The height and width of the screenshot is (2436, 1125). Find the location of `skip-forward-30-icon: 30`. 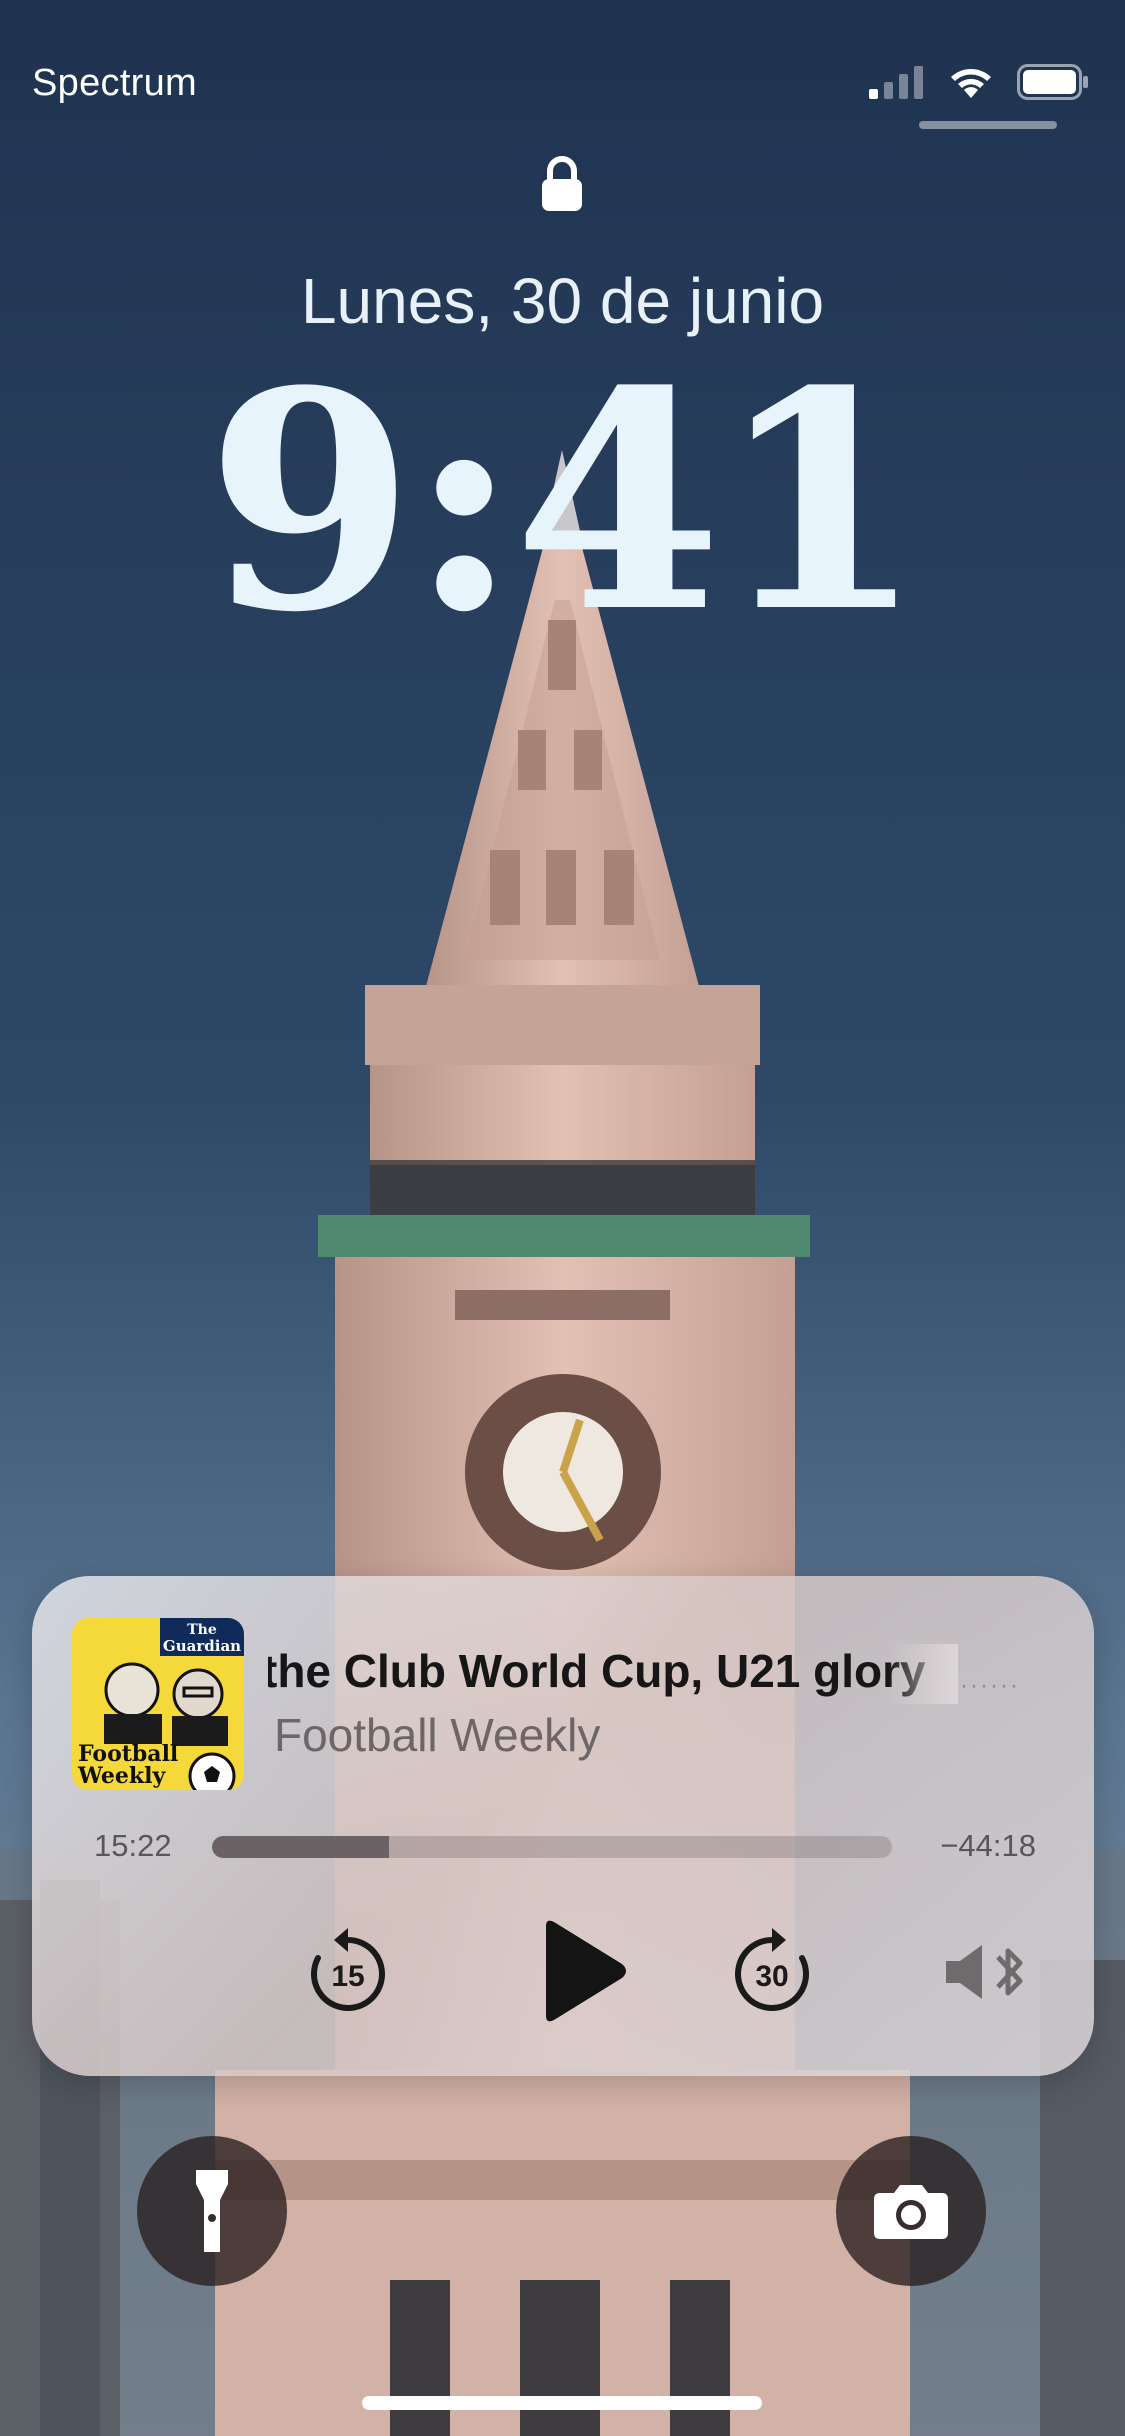

skip-forward-30-icon: 30 is located at coordinates (772, 1969).